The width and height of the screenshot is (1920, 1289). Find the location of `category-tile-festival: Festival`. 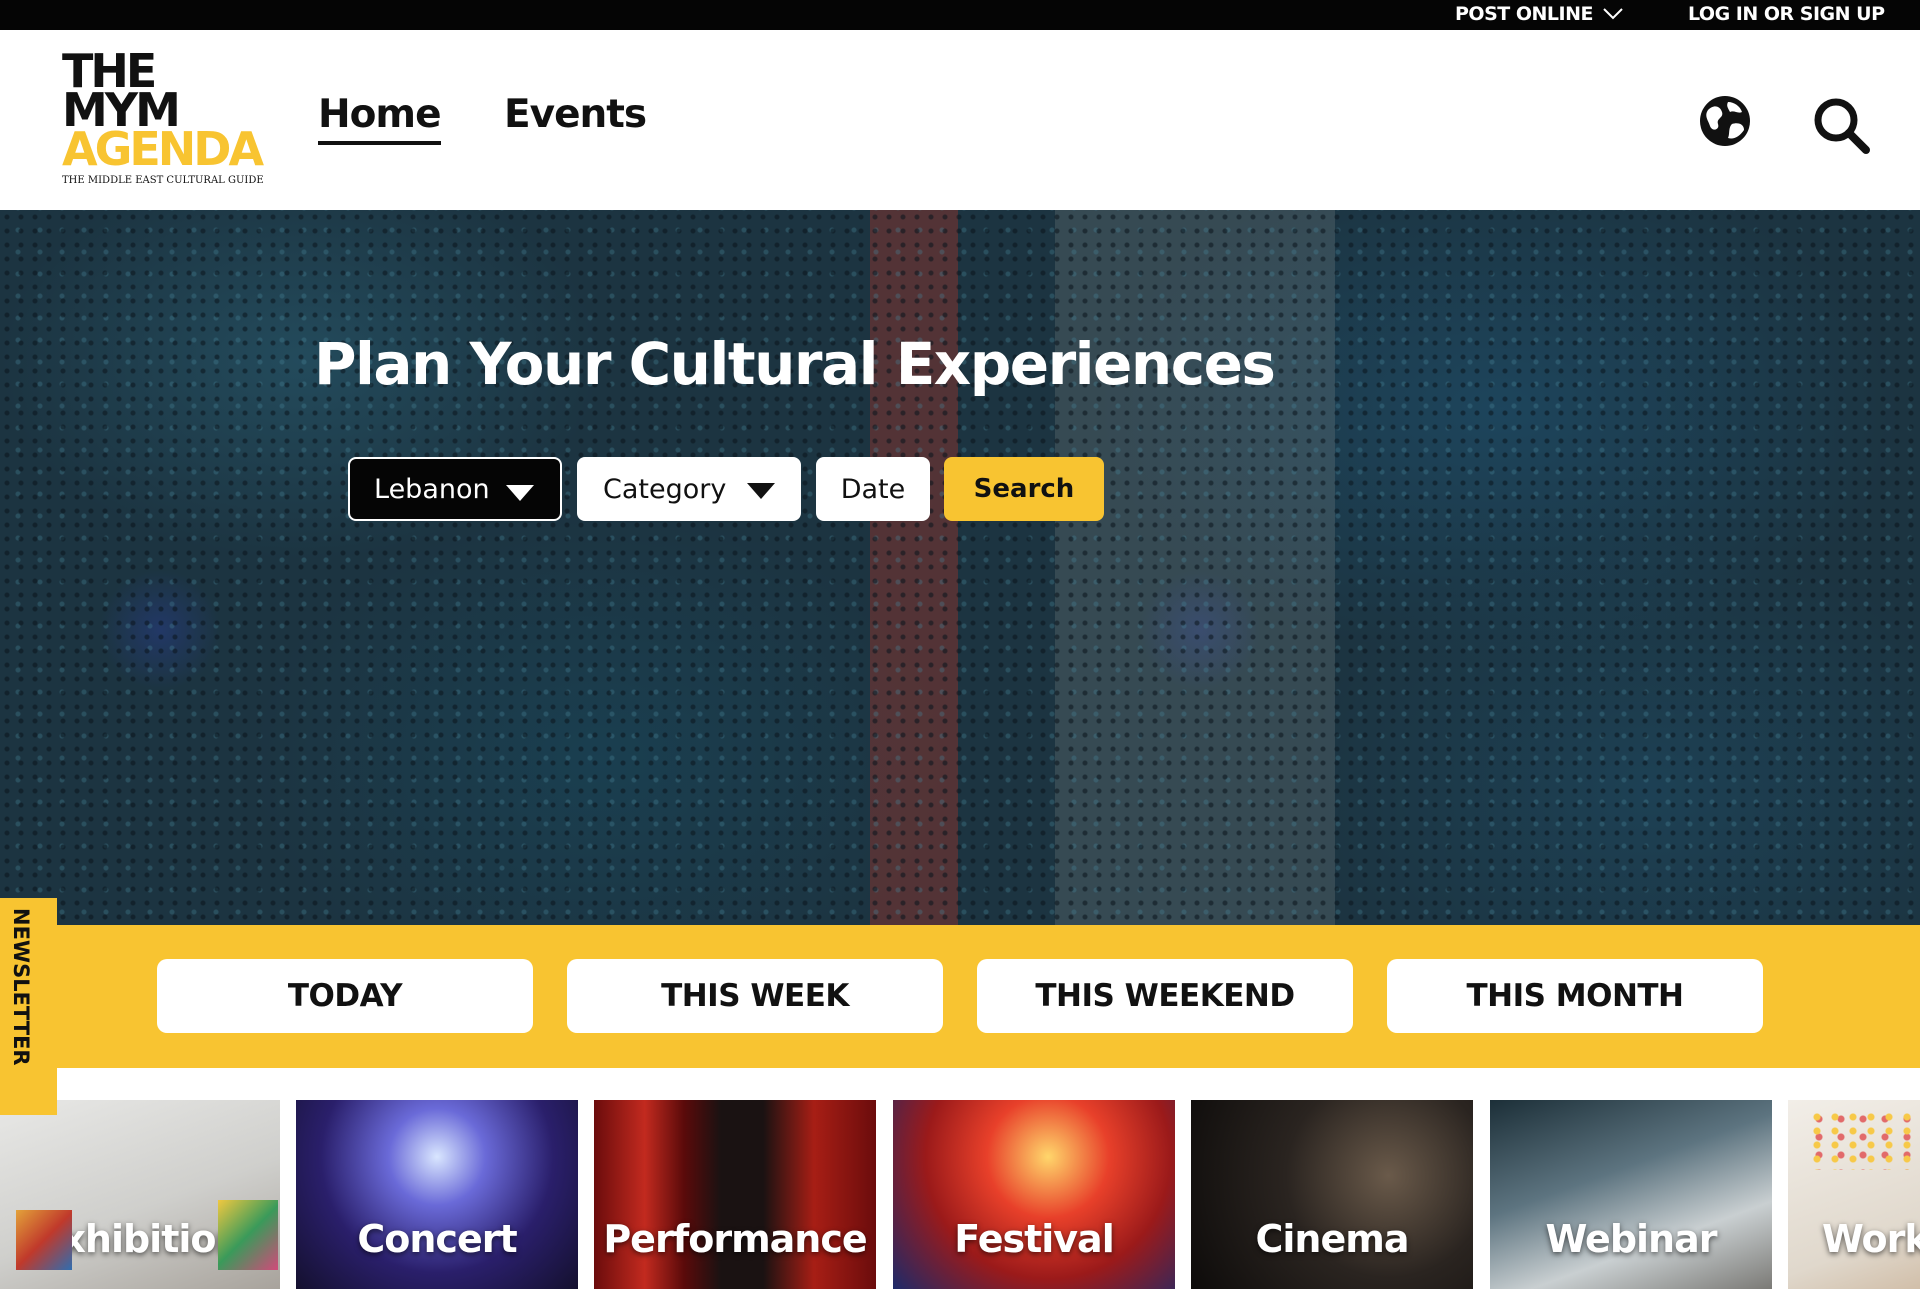

category-tile-festival: Festival is located at coordinates (1034, 1194).